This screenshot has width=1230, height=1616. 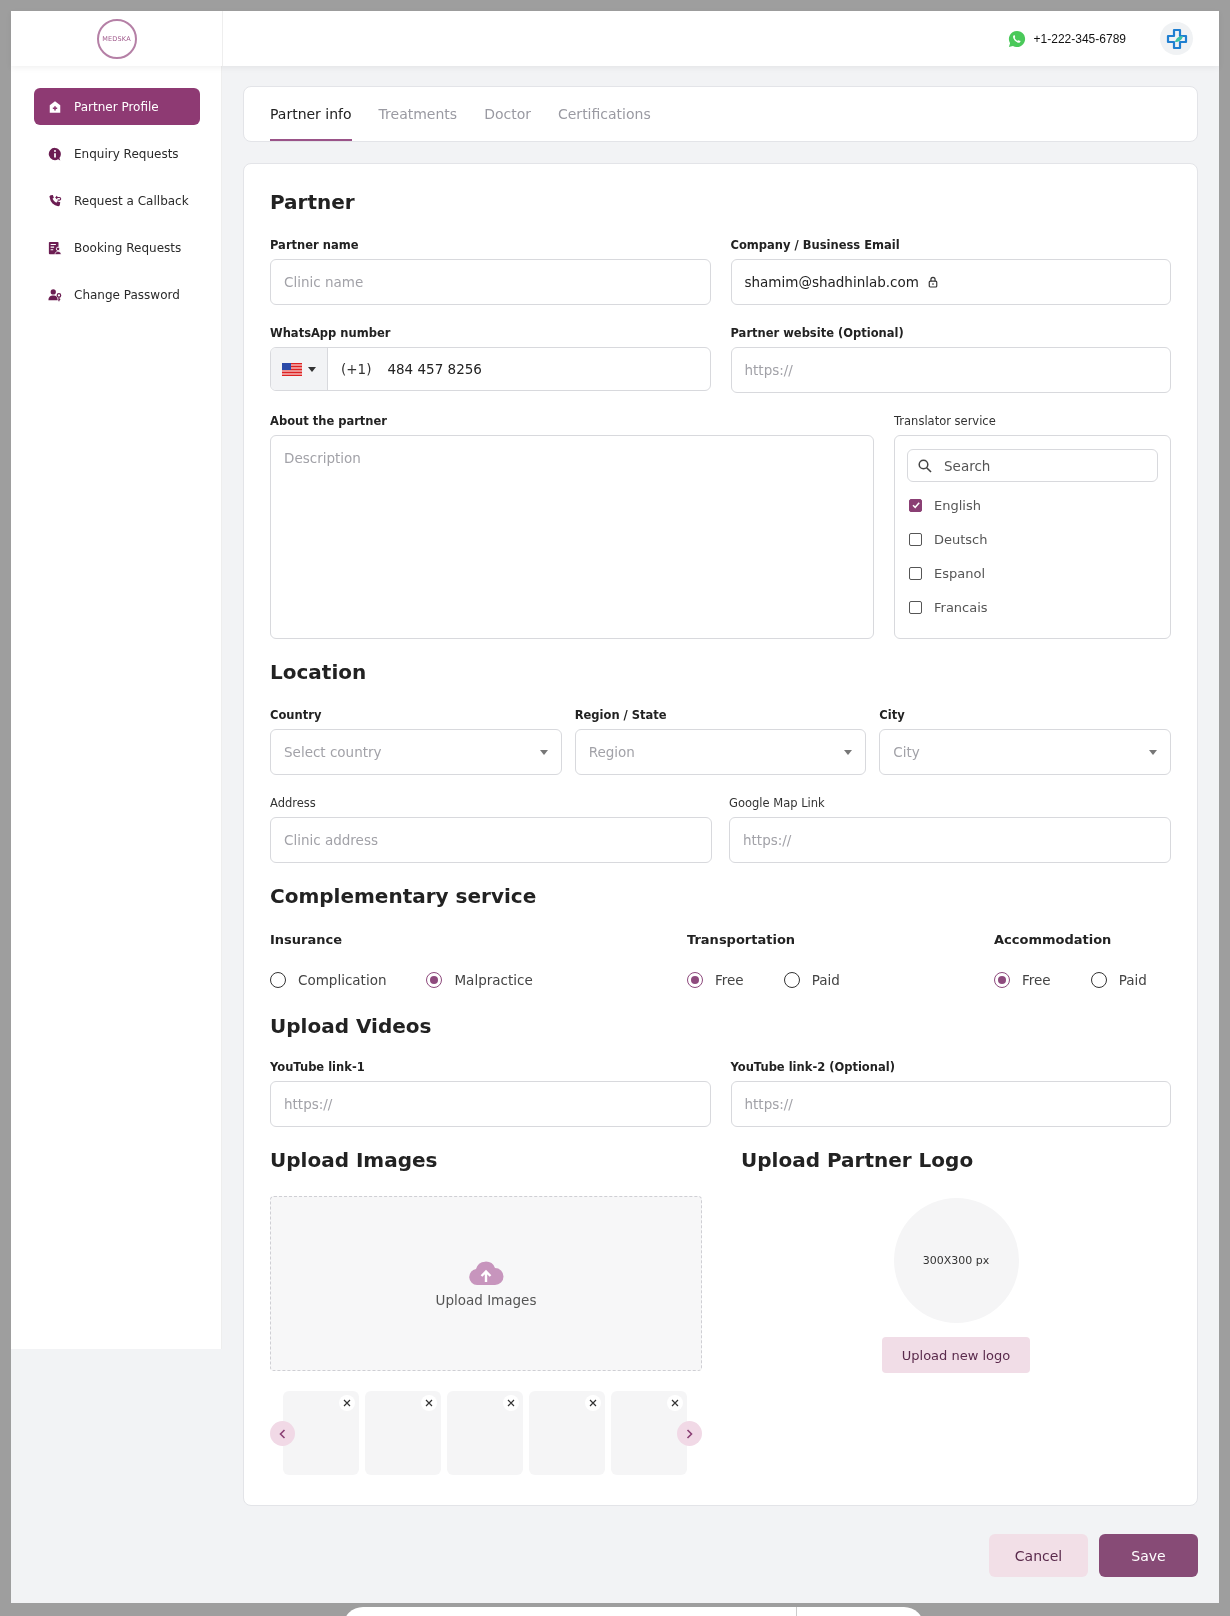 What do you see at coordinates (1053, 939) in the screenshot?
I see `group-label: Accommodation` at bounding box center [1053, 939].